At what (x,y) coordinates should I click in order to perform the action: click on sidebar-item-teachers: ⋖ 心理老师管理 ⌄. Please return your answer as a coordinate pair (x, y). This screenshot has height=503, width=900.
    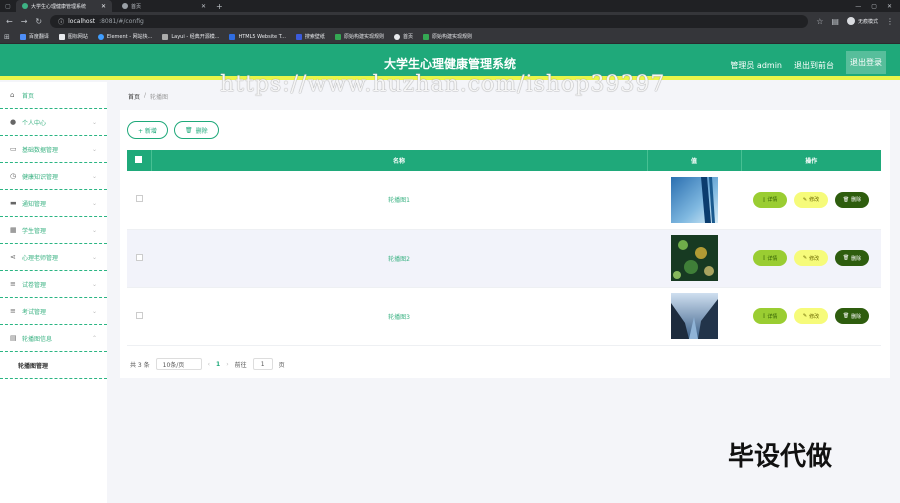
    Looking at the image, I should click on (53, 257).